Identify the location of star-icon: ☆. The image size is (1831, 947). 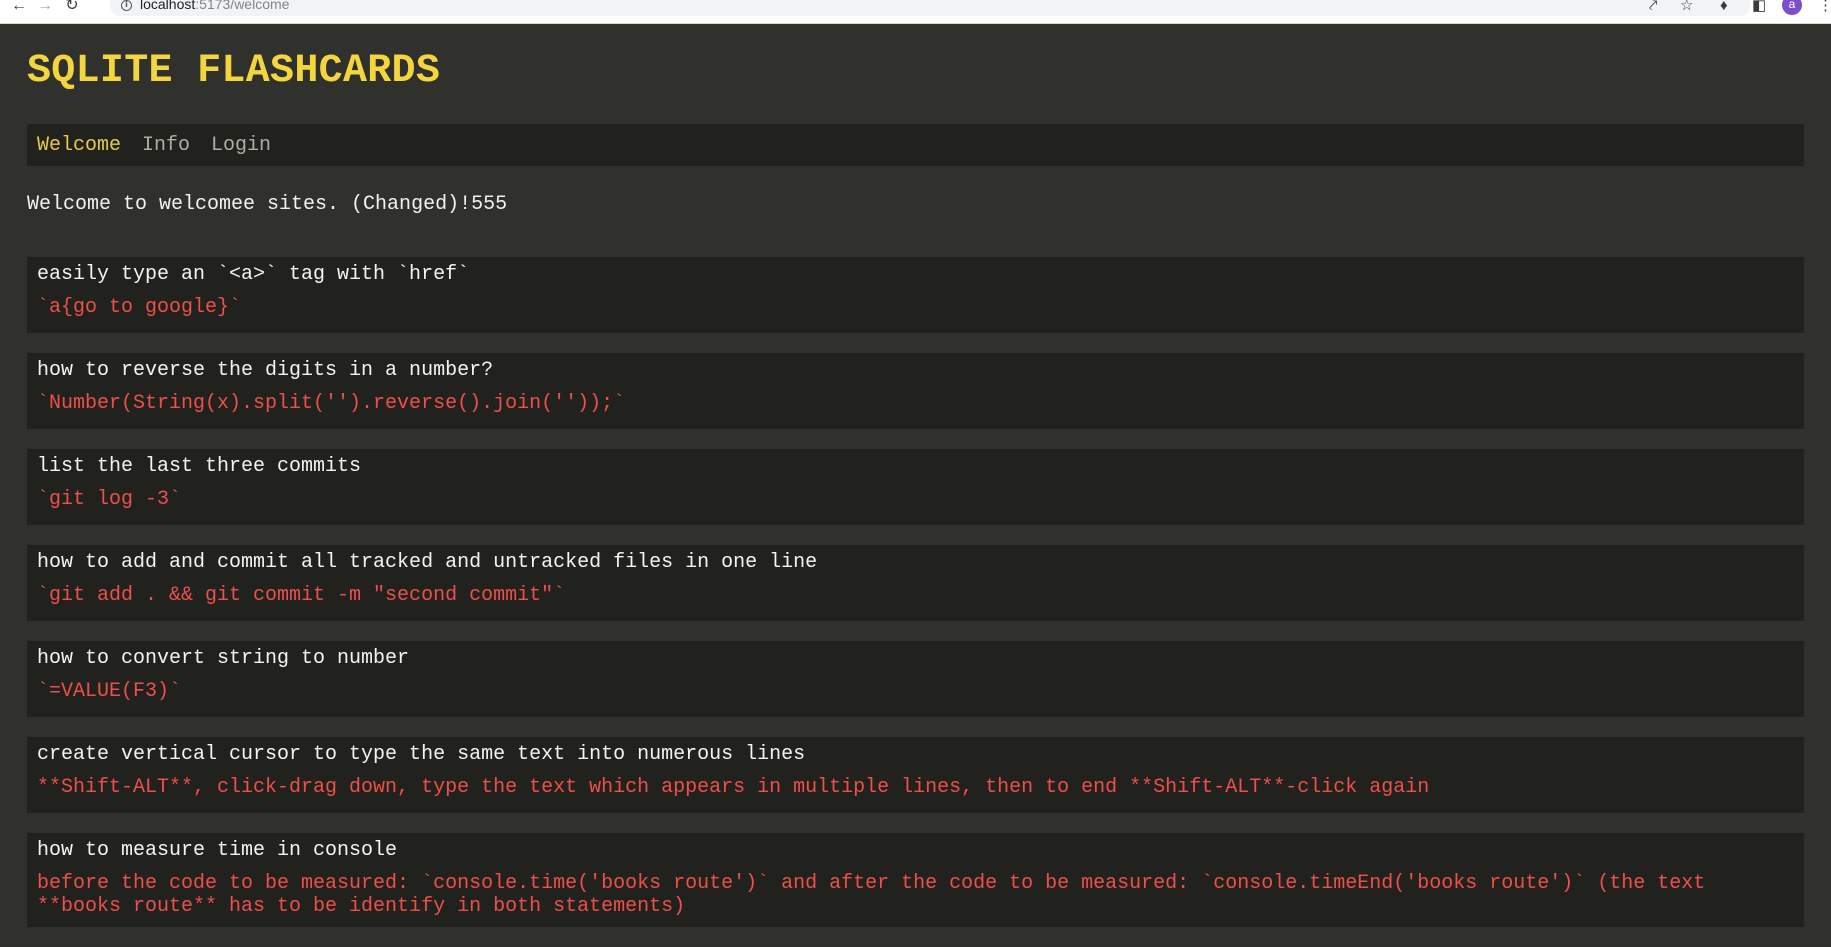
(1686, 6).